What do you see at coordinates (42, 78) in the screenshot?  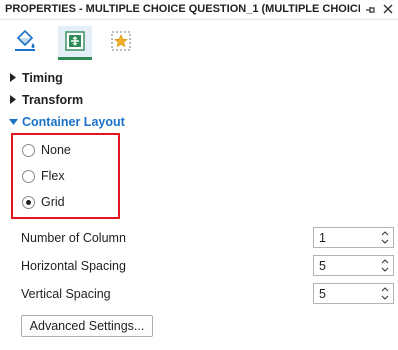 I see `section-timing-label: Timing` at bounding box center [42, 78].